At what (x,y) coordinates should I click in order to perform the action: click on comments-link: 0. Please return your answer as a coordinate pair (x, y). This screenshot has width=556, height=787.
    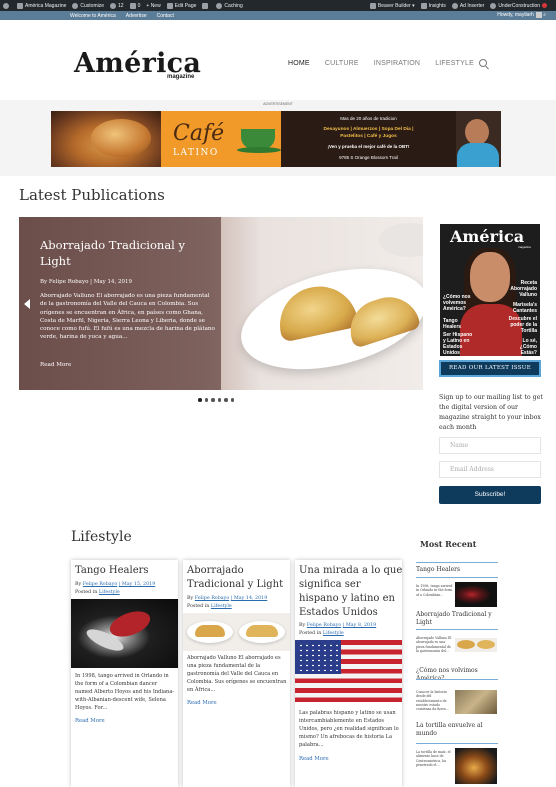
    Looking at the image, I should click on (135, 5).